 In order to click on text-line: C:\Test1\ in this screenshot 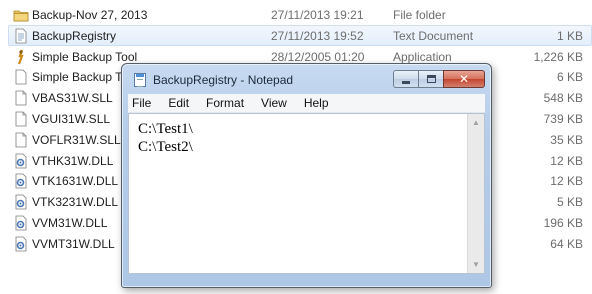, I will do `click(165, 129)`.